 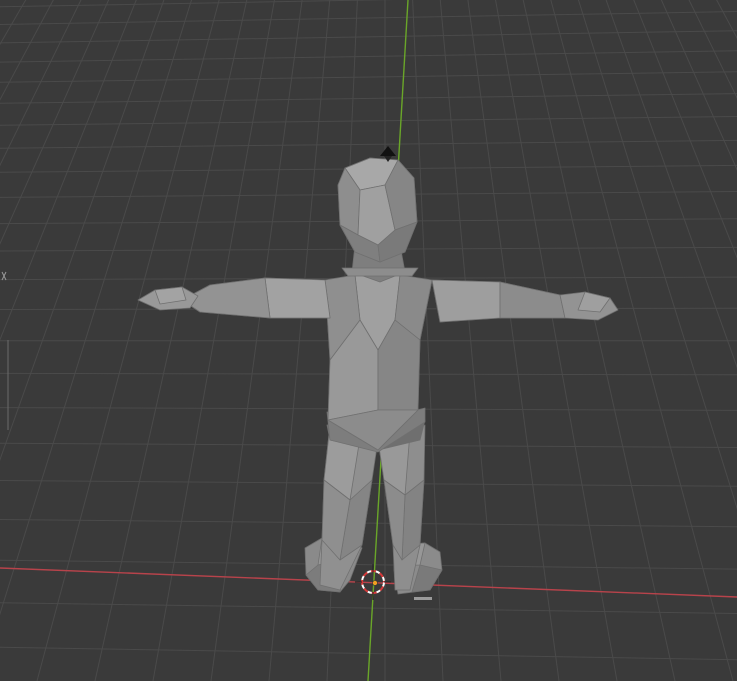 What do you see at coordinates (423, 598) in the screenshot?
I see `foot-marker` at bounding box center [423, 598].